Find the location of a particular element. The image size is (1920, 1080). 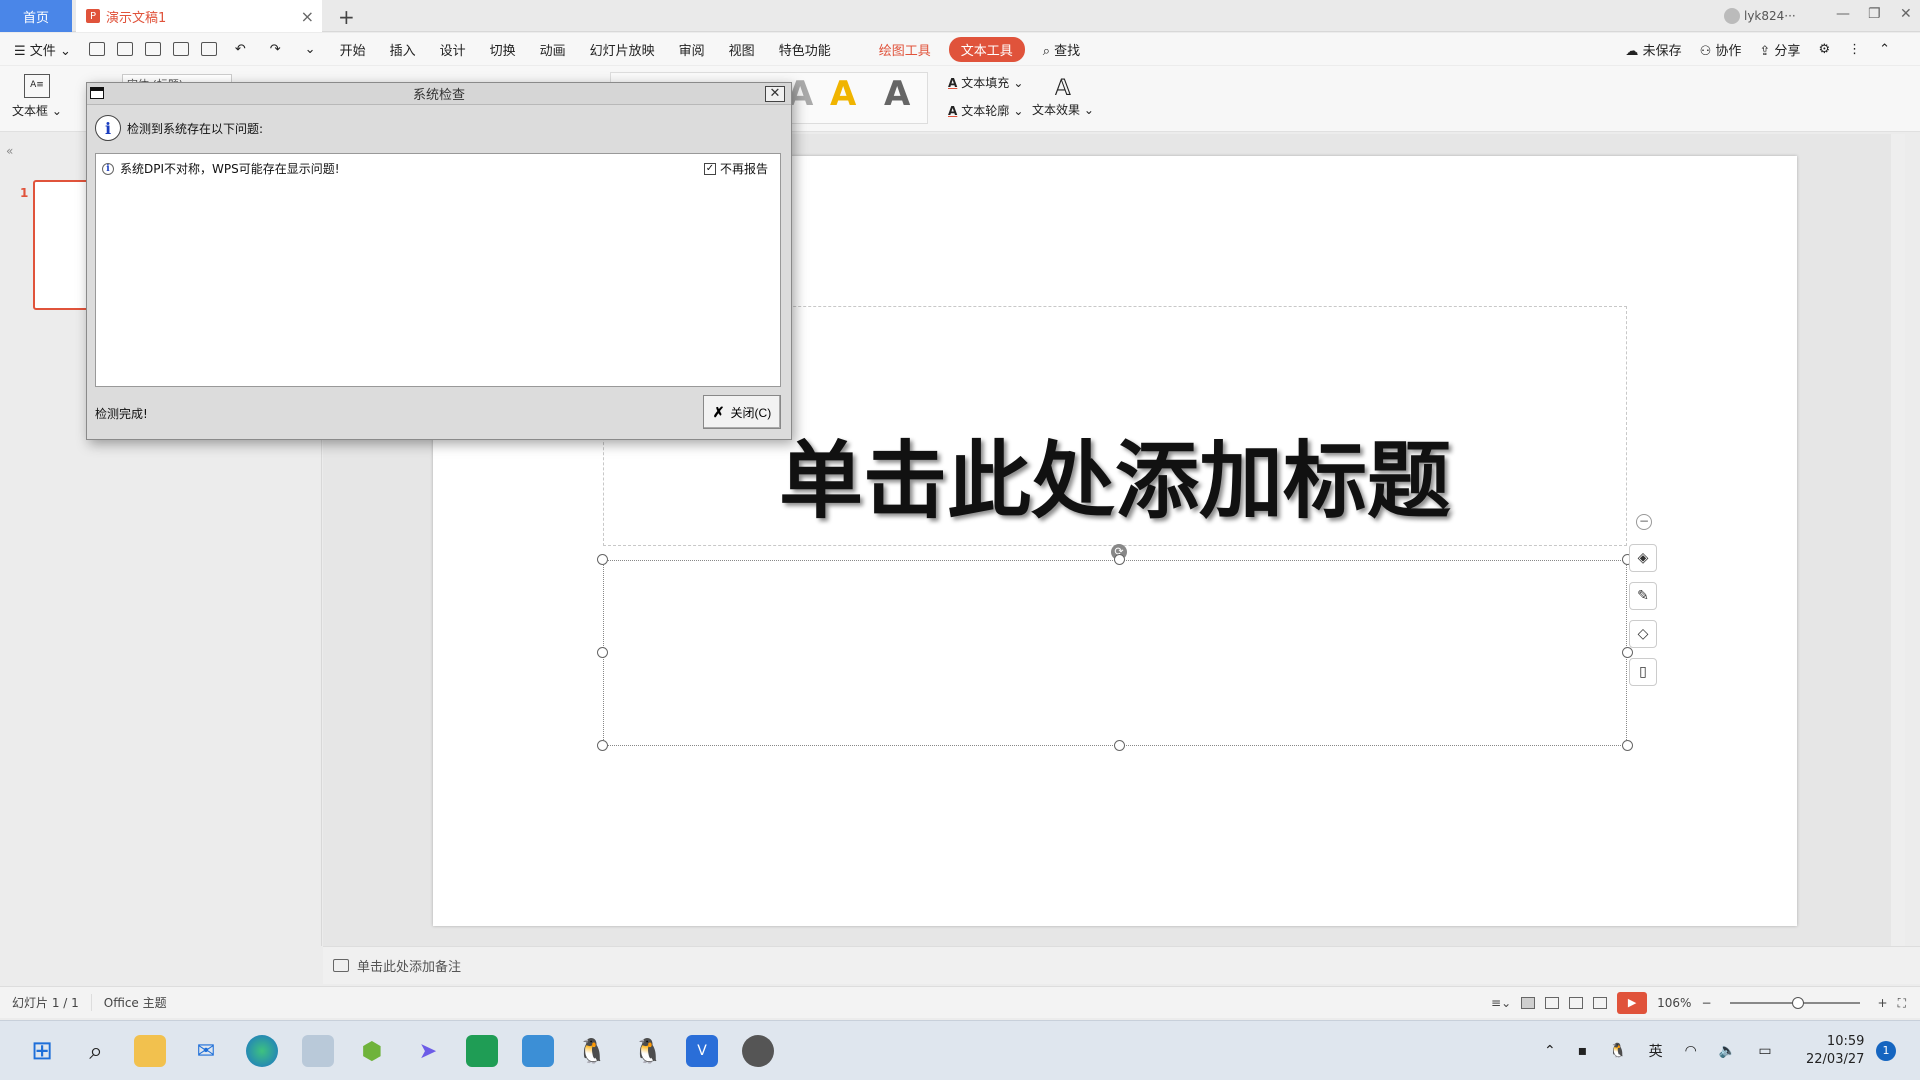

start-icon: ⊞ is located at coordinates (42, 1051).